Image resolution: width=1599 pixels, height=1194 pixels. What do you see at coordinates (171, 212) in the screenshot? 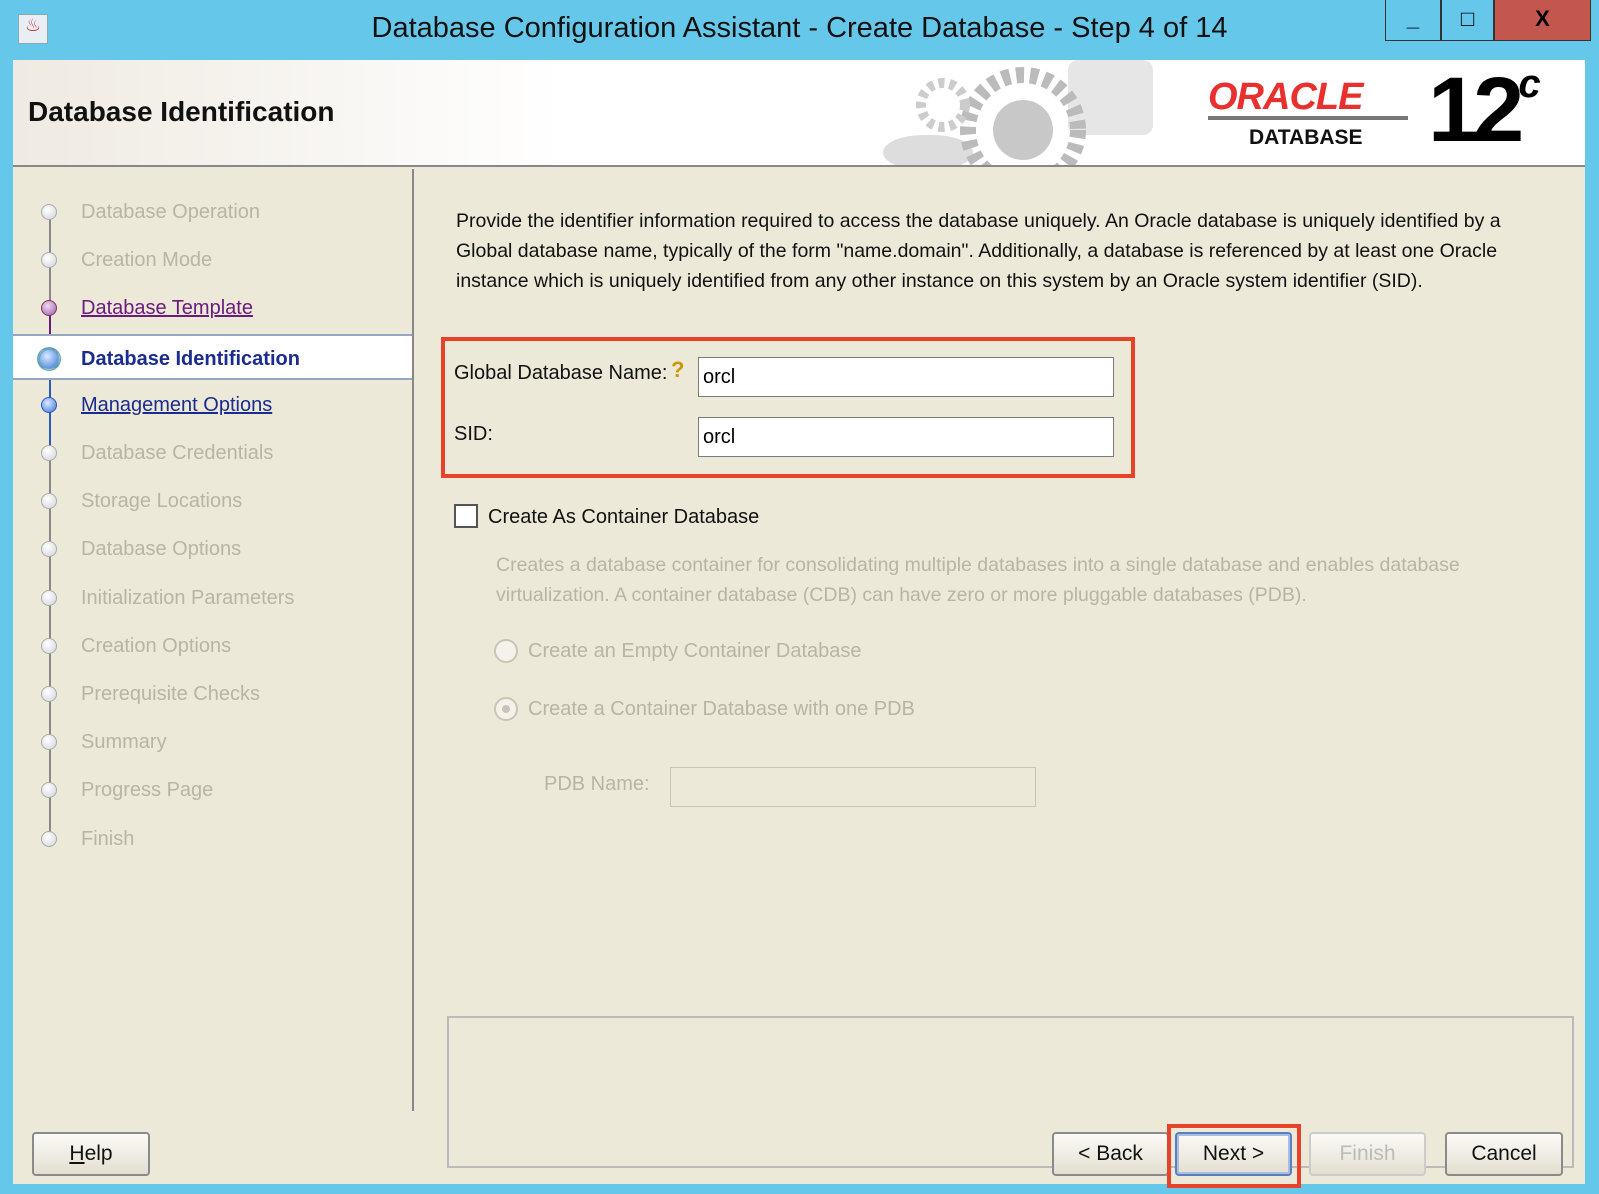
I see `step-label: Database Operation` at bounding box center [171, 212].